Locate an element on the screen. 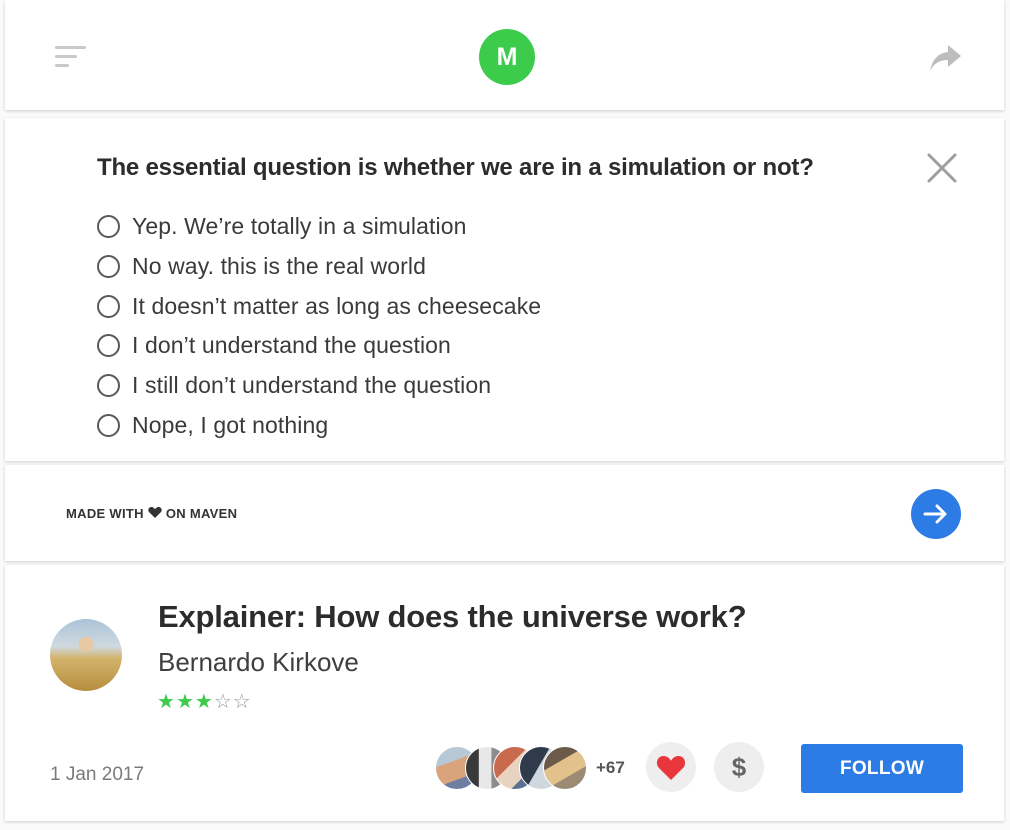  poll-option: I still don’t understand the question is located at coordinates (319, 386).